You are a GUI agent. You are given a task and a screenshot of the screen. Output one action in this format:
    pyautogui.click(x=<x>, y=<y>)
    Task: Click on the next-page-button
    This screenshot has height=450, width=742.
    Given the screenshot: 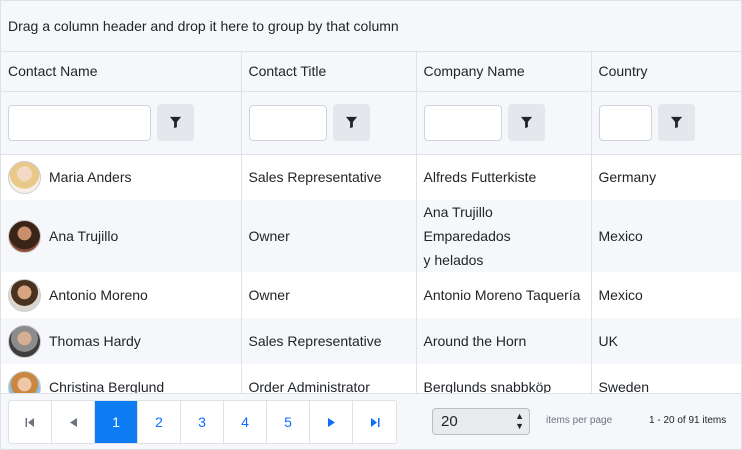 What is the action you would take?
    pyautogui.click(x=331, y=422)
    